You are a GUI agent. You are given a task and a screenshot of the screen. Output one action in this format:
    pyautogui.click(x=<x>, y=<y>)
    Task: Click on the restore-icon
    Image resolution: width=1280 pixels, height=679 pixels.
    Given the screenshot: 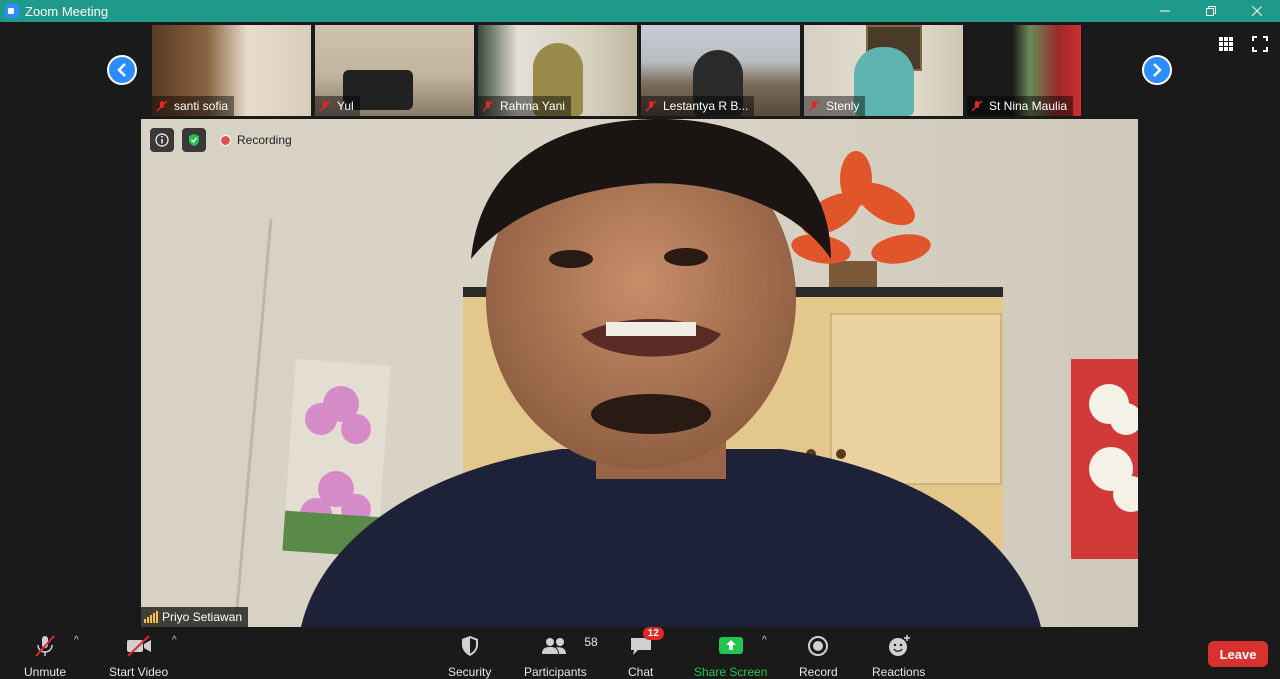 What is the action you would take?
    pyautogui.click(x=1211, y=11)
    